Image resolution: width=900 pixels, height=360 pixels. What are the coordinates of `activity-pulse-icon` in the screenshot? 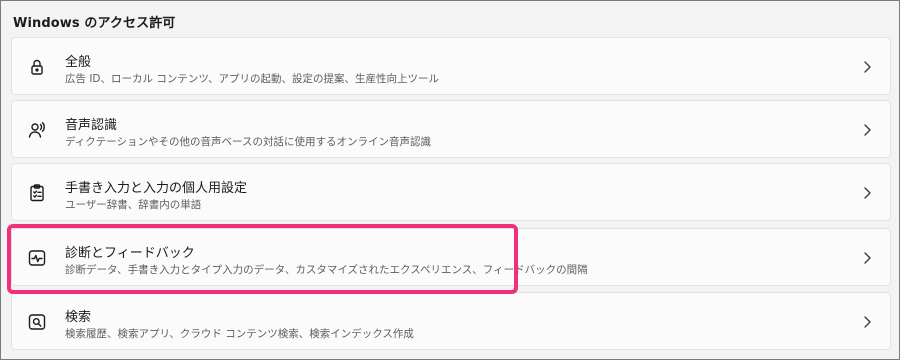 It's located at (37, 258).